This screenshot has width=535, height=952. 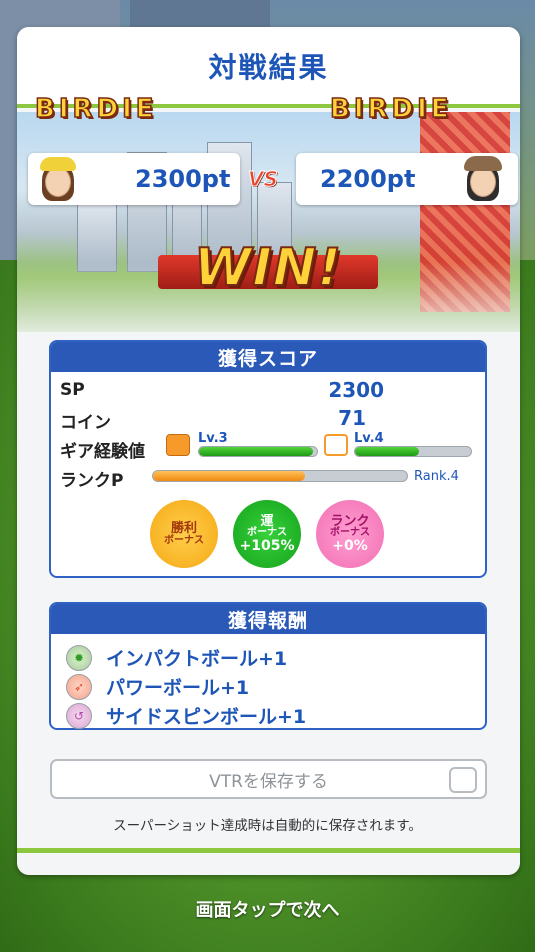 I want to click on save-vtr-label: VTRを保存する, so click(x=268, y=781).